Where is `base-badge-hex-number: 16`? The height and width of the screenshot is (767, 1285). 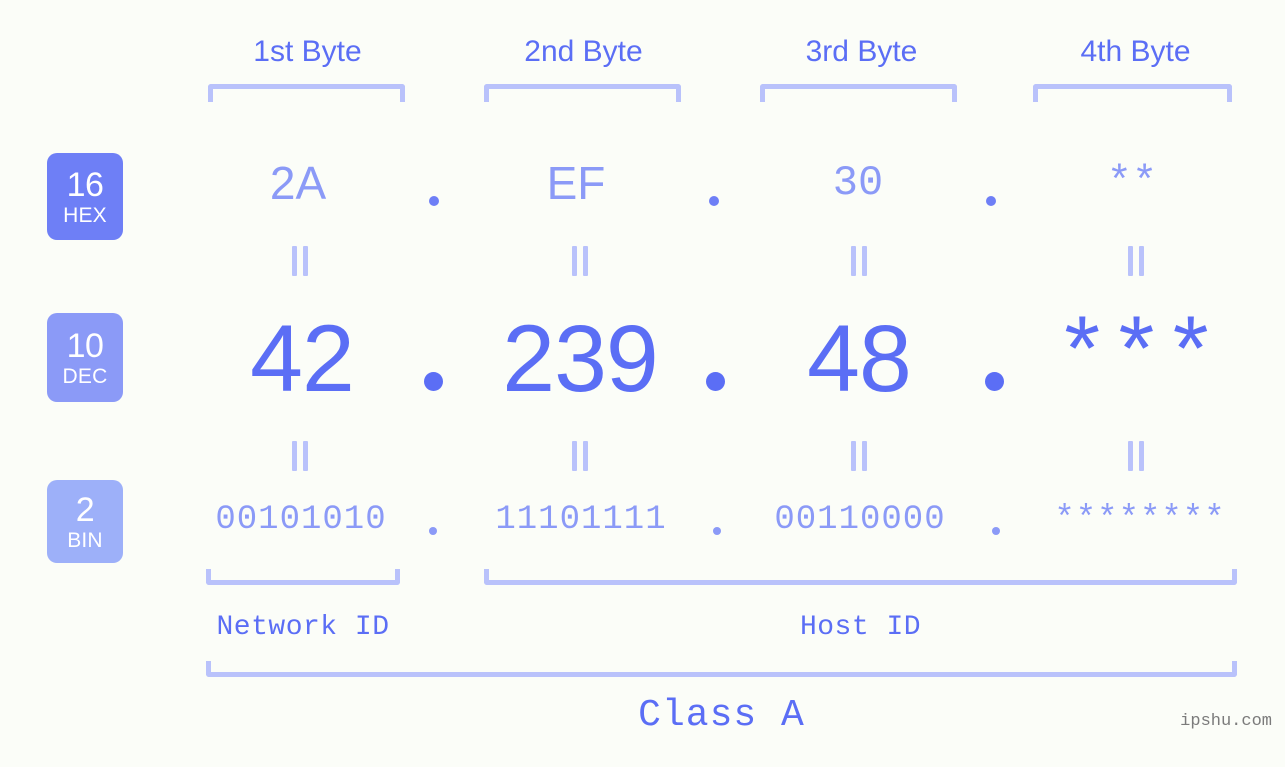 base-badge-hex-number: 16 is located at coordinates (85, 184).